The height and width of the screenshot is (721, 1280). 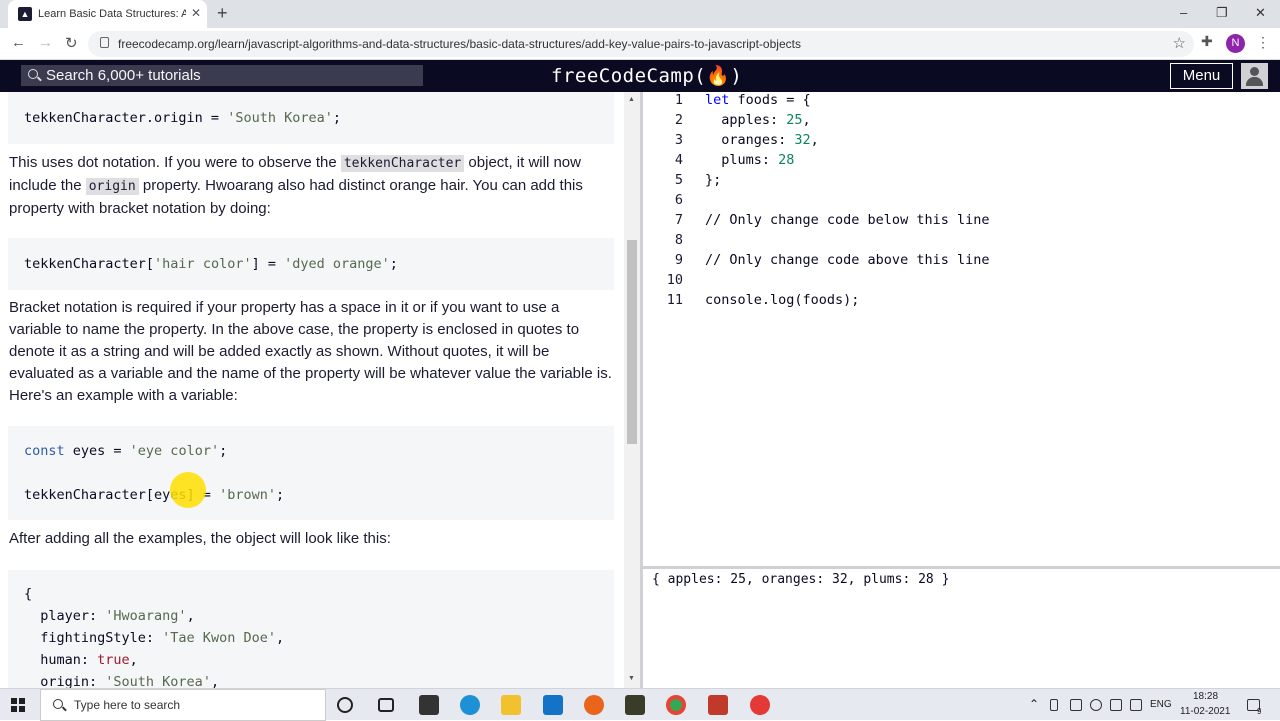 I want to click on line-number: 7, so click(x=678, y=220).